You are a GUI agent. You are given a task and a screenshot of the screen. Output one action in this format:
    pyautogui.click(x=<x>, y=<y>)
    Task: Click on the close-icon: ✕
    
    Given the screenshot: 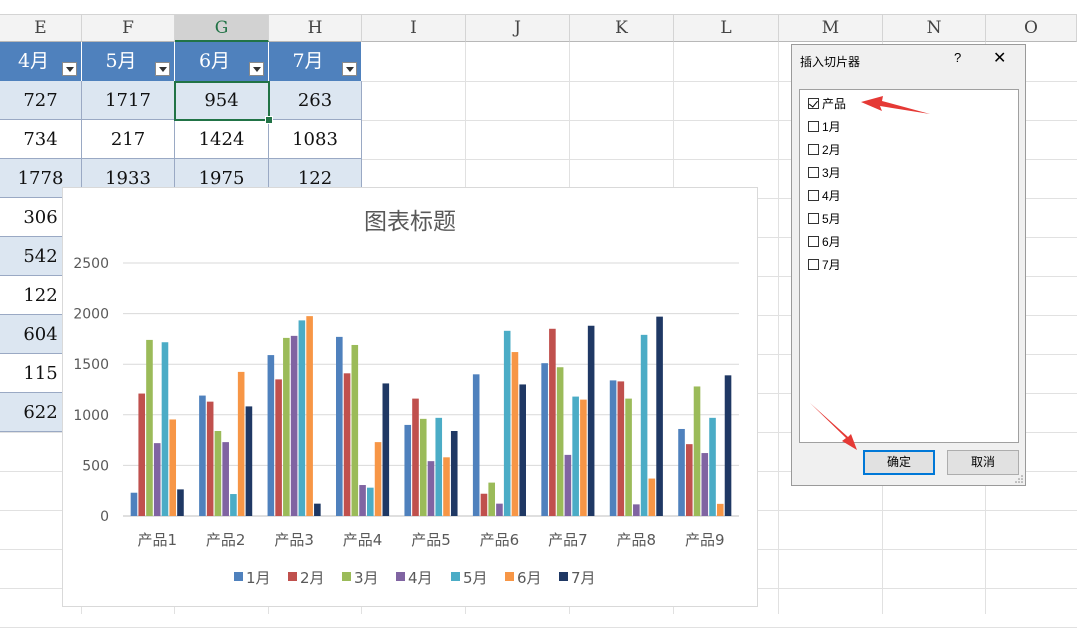 What is the action you would take?
    pyautogui.click(x=999, y=58)
    